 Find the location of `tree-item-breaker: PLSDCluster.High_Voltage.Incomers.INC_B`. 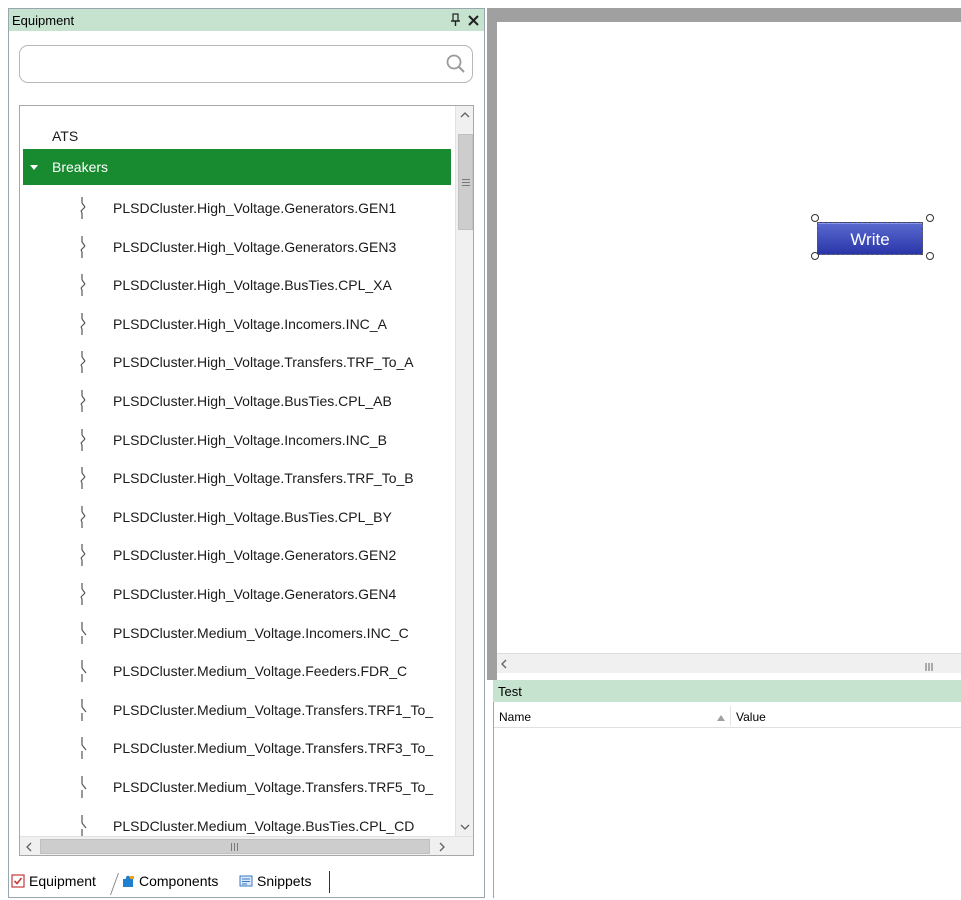

tree-item-breaker: PLSDCluster.High_Voltage.Incomers.INC_B is located at coordinates (265, 440).